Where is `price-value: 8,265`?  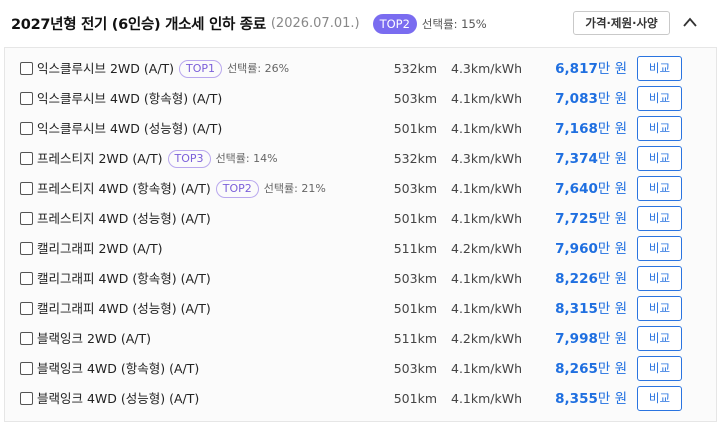 price-value: 8,265 is located at coordinates (576, 369).